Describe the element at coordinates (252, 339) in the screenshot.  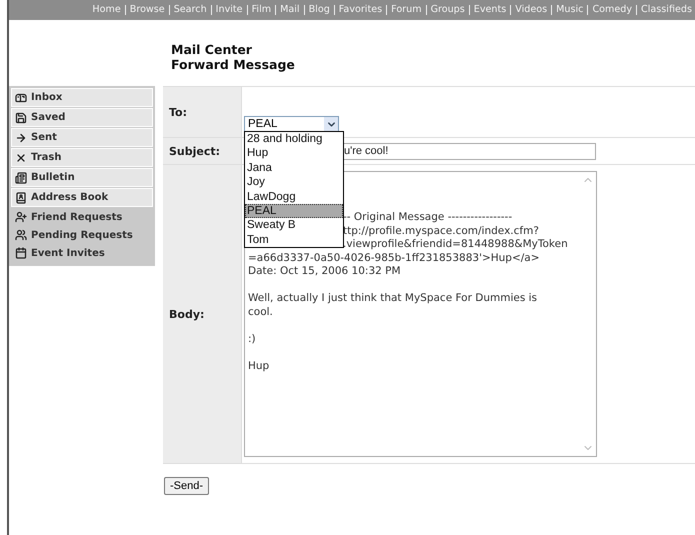
I see `body-text-line: :)` at that location.